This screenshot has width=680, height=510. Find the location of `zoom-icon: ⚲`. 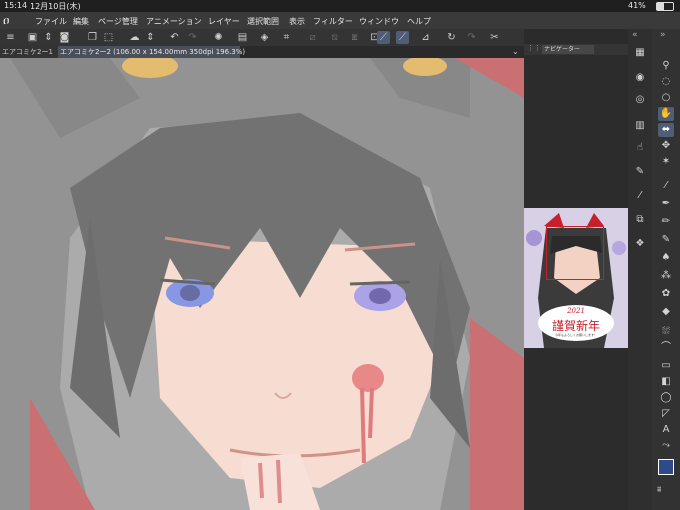

zoom-icon: ⚲ is located at coordinates (666, 66).